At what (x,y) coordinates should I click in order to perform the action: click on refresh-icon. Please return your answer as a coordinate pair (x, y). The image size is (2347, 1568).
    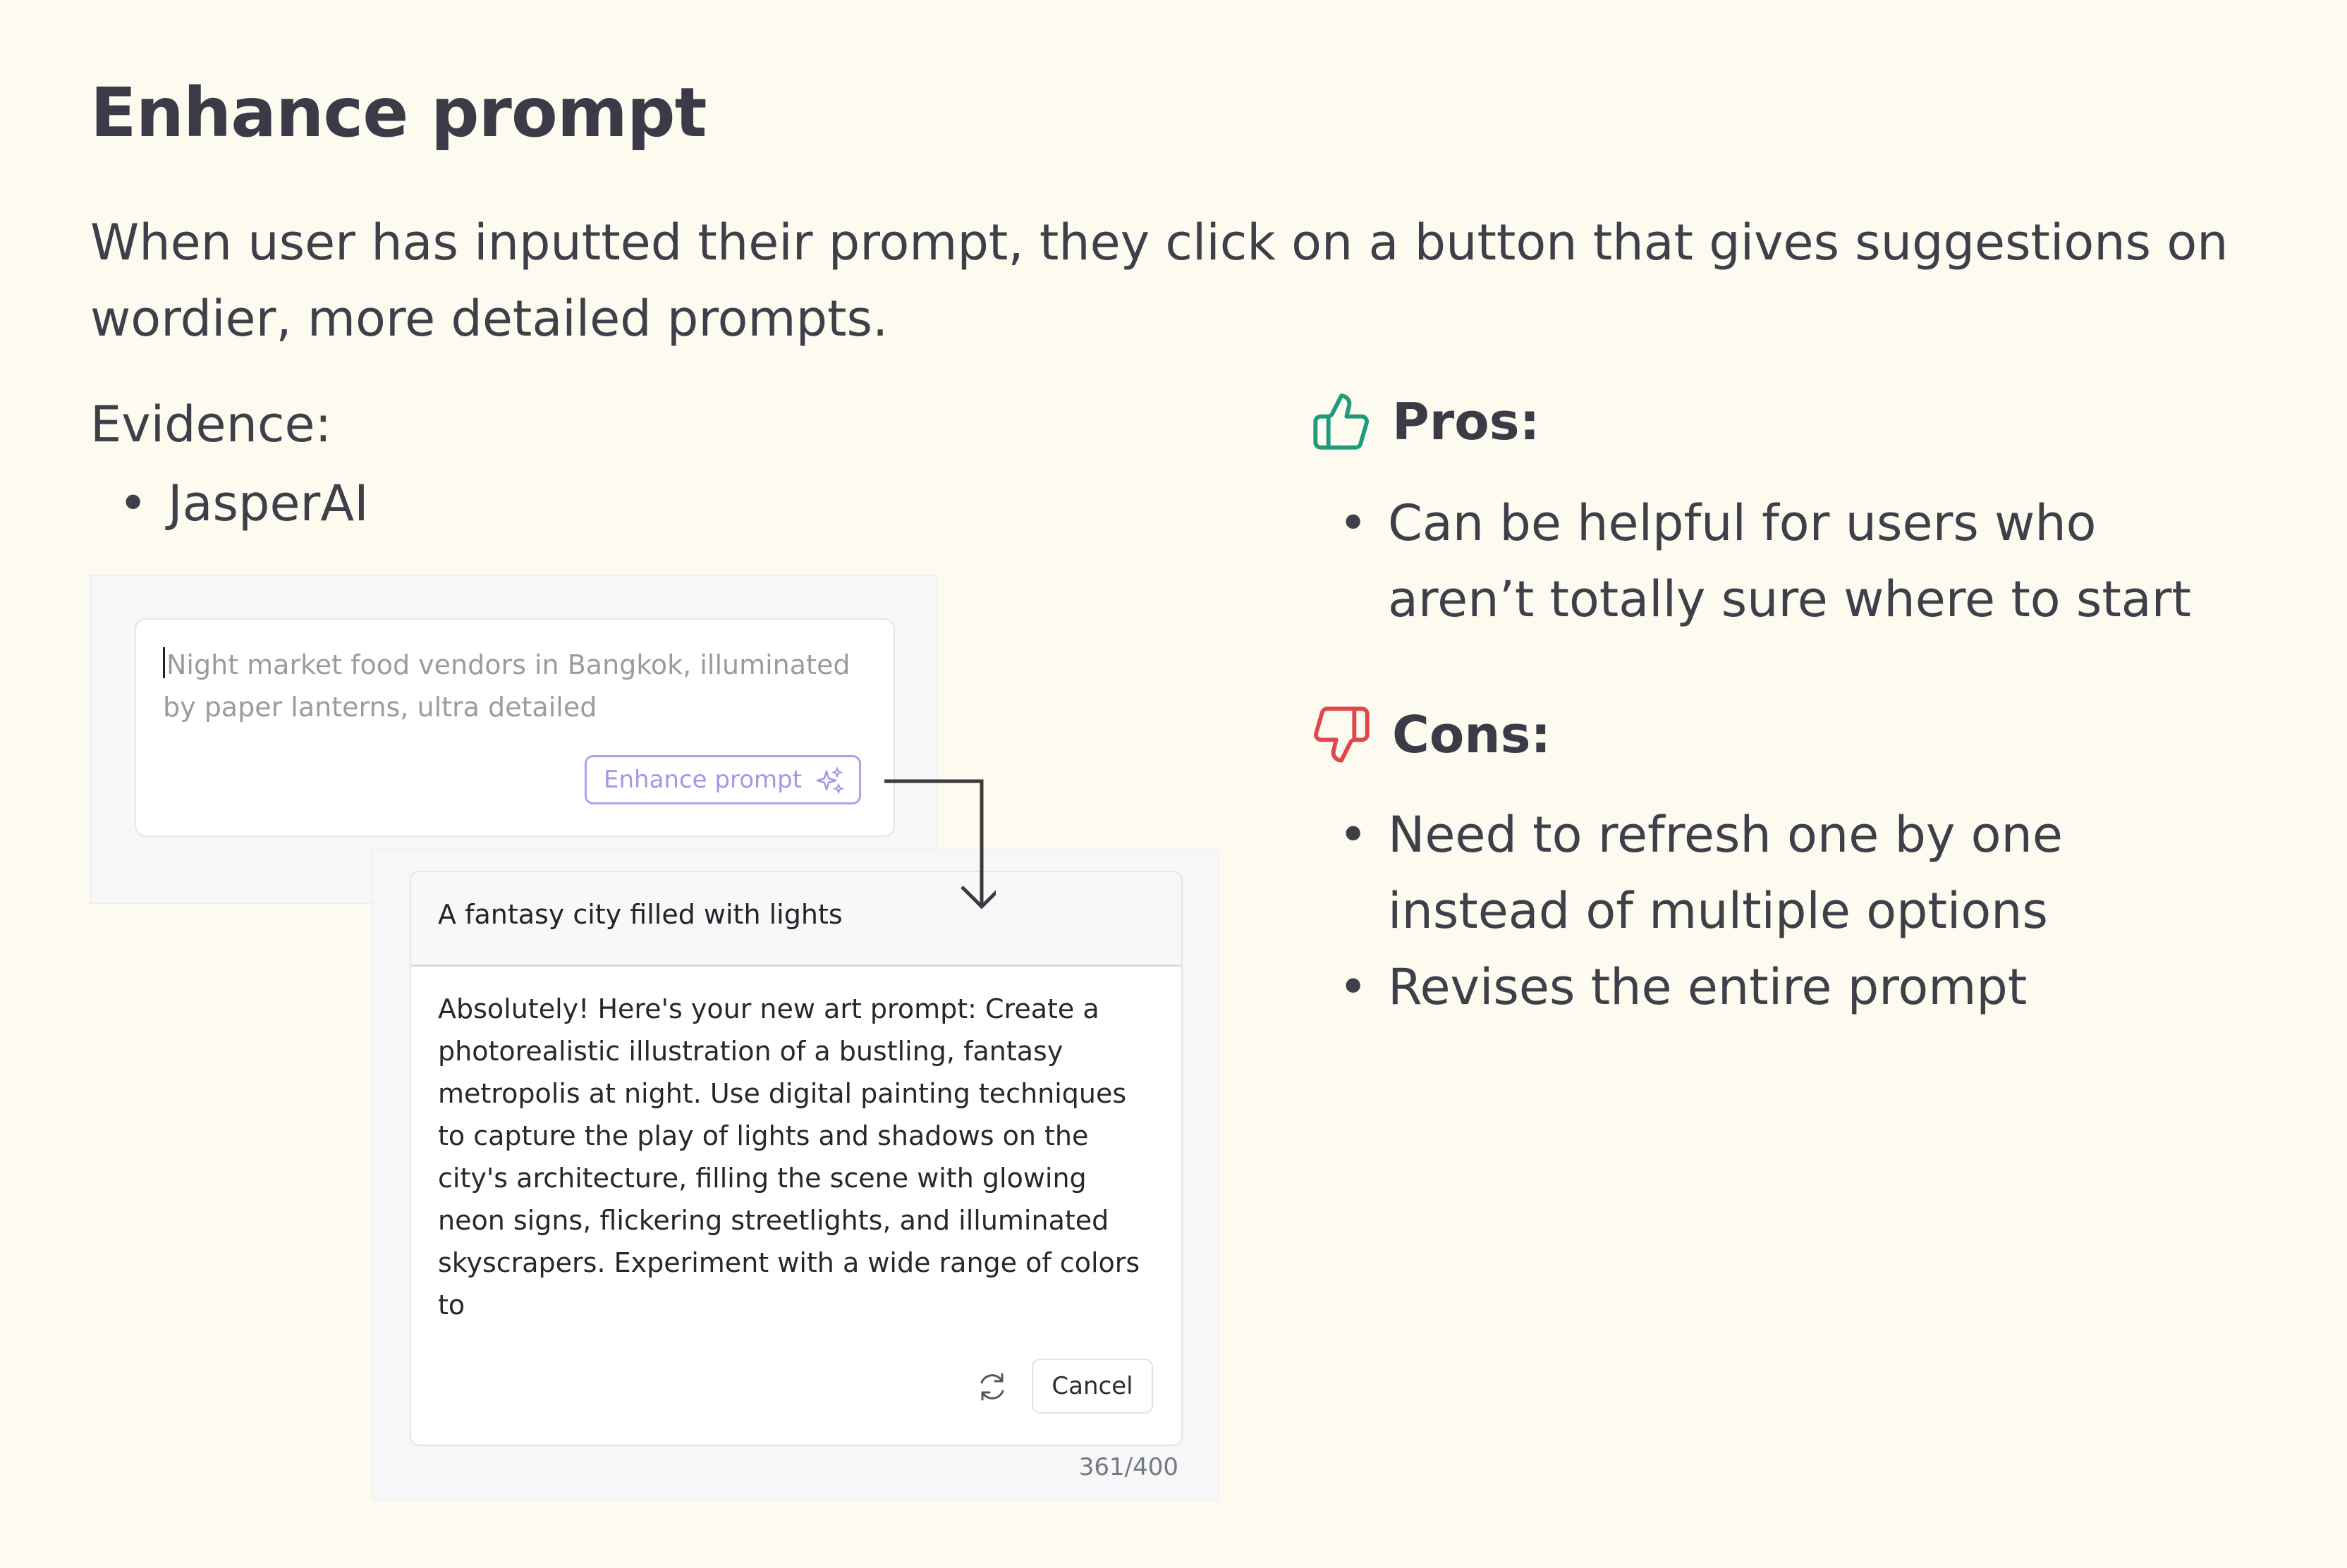
    Looking at the image, I should click on (992, 1386).